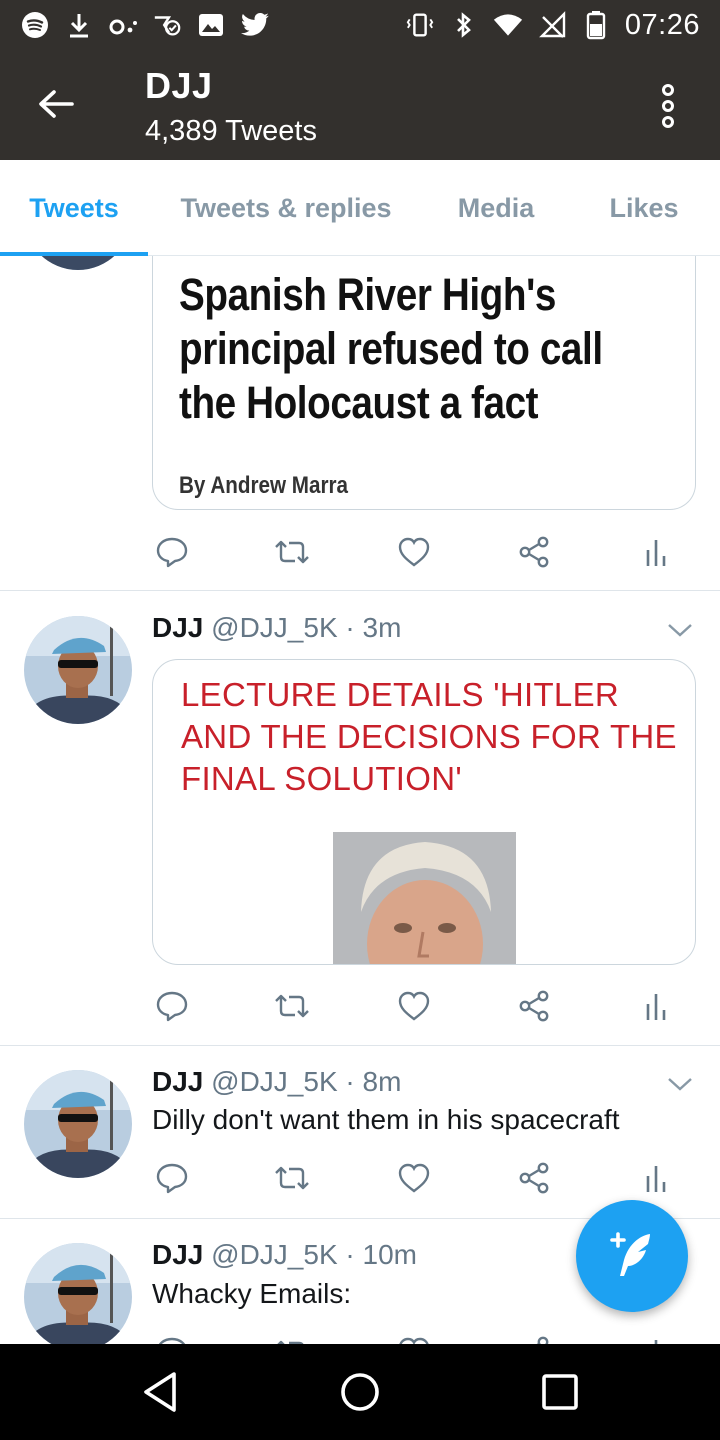  I want to click on home-circle-icon, so click(360, 1392).